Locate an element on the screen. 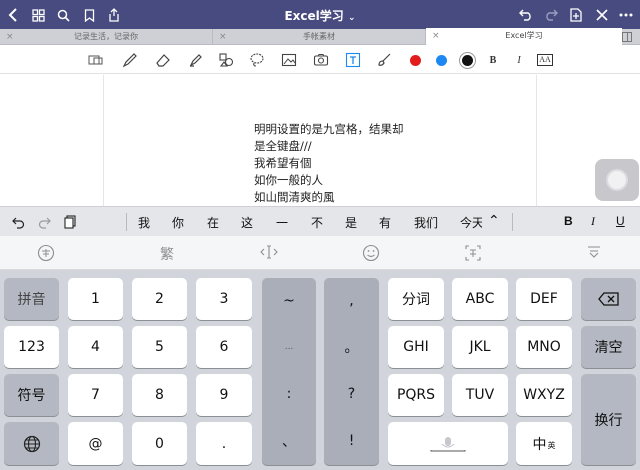 The image size is (640, 470). lasso-icon is located at coordinates (257, 60).